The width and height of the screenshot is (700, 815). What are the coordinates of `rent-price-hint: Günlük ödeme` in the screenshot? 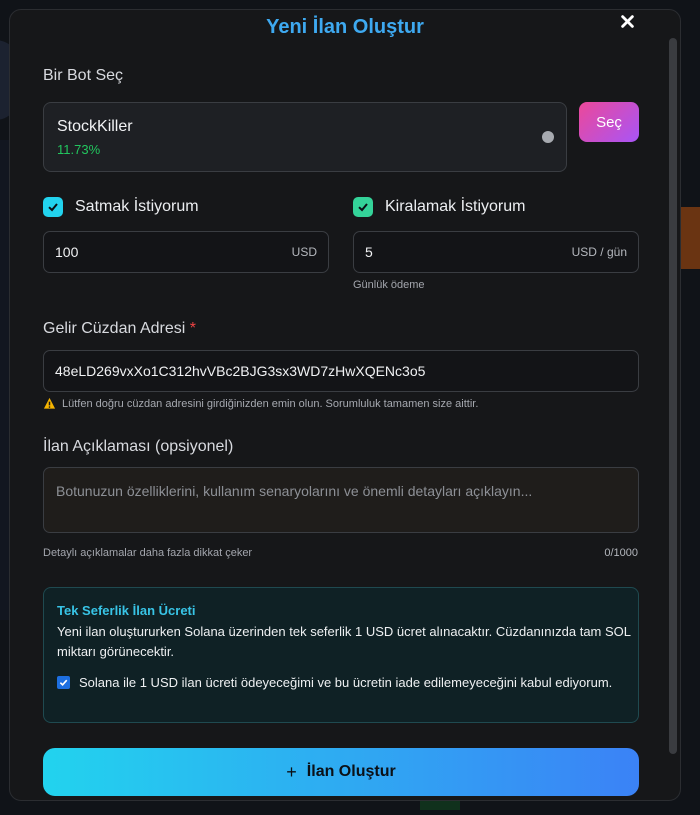 It's located at (389, 285).